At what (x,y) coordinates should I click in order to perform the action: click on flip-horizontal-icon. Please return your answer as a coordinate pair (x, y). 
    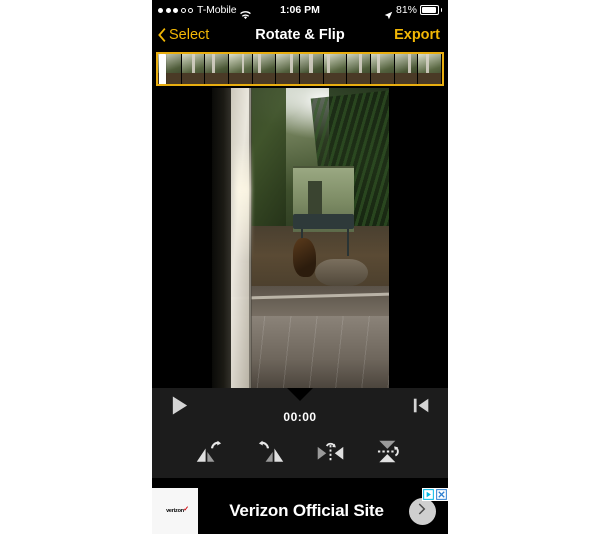
    Looking at the image, I should click on (330, 454).